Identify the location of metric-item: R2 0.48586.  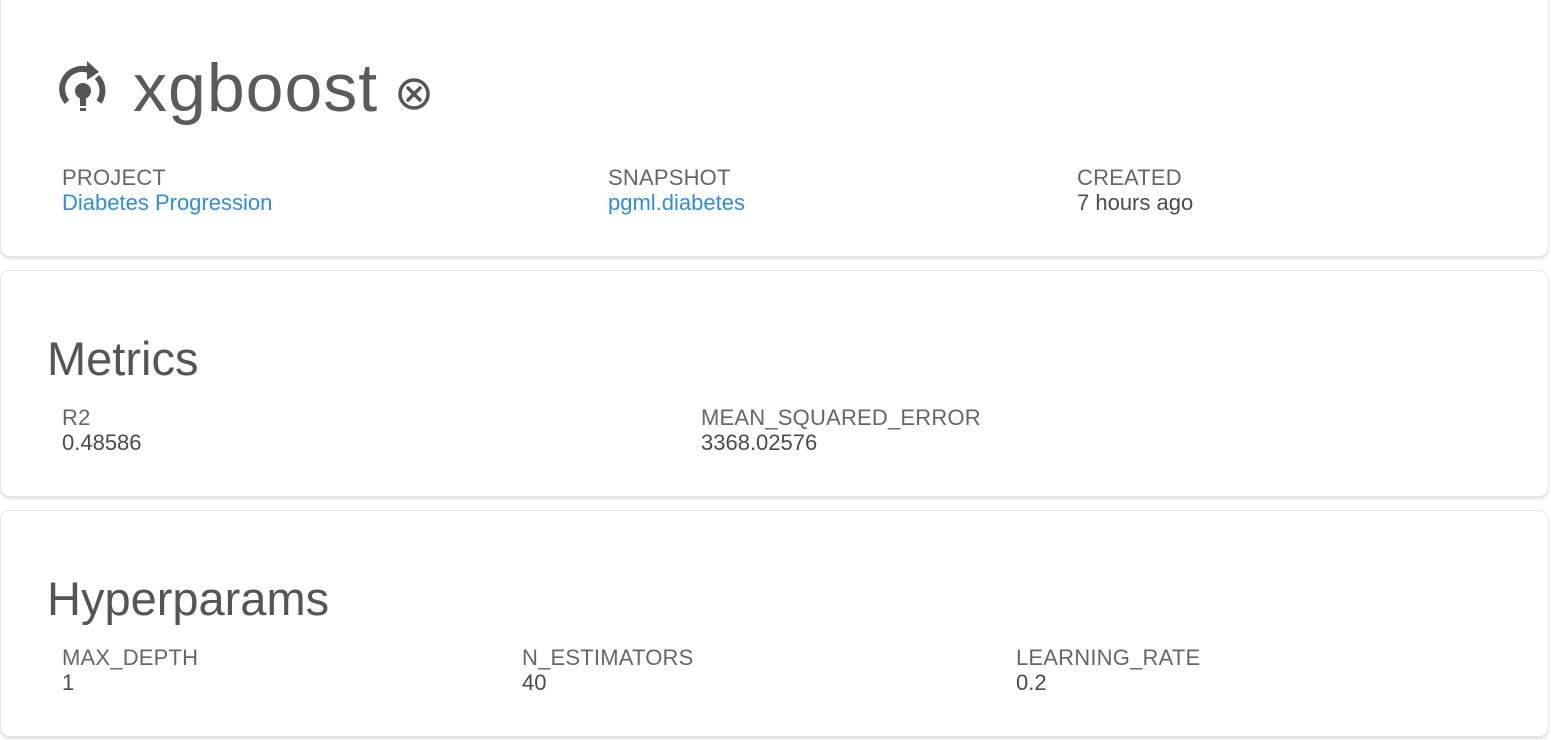
(102, 430).